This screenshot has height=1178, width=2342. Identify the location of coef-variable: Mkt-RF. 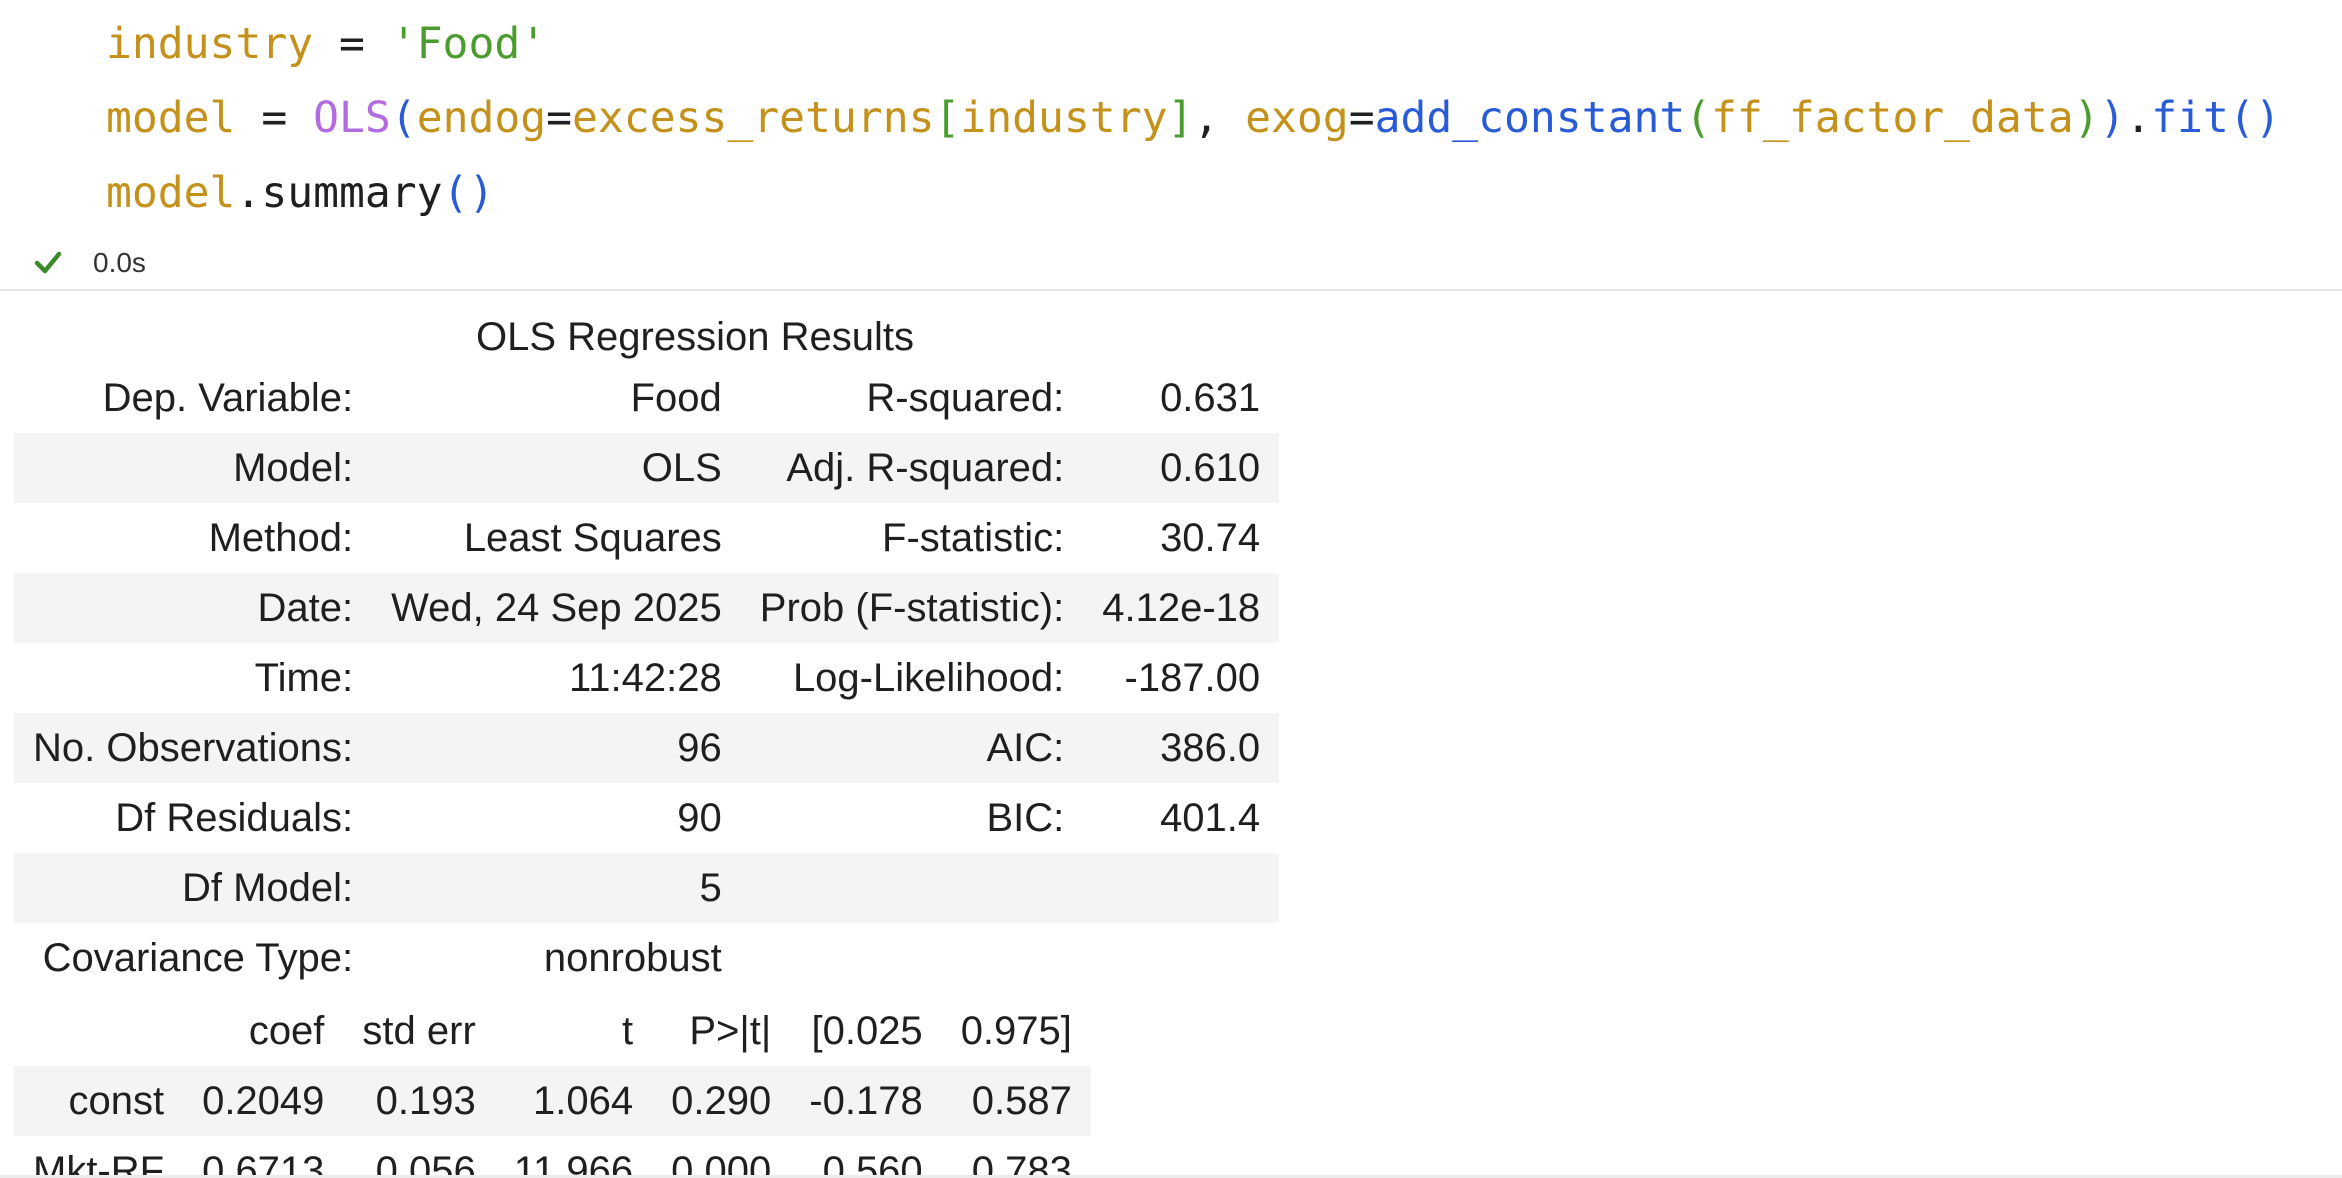
(99, 1163).